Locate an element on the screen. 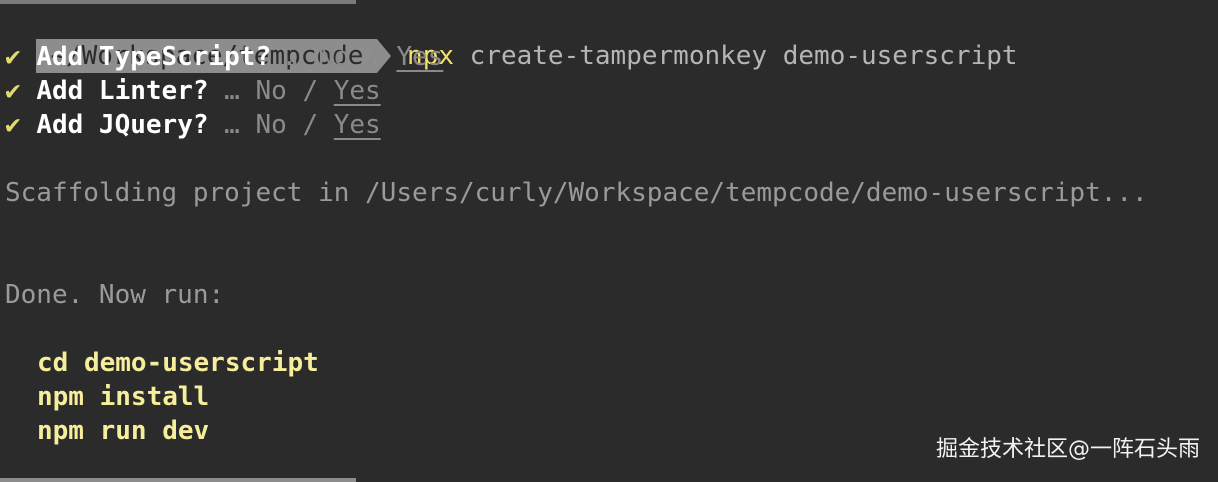 This screenshot has width=1218, height=482. command-install: npm install is located at coordinates (123, 397).